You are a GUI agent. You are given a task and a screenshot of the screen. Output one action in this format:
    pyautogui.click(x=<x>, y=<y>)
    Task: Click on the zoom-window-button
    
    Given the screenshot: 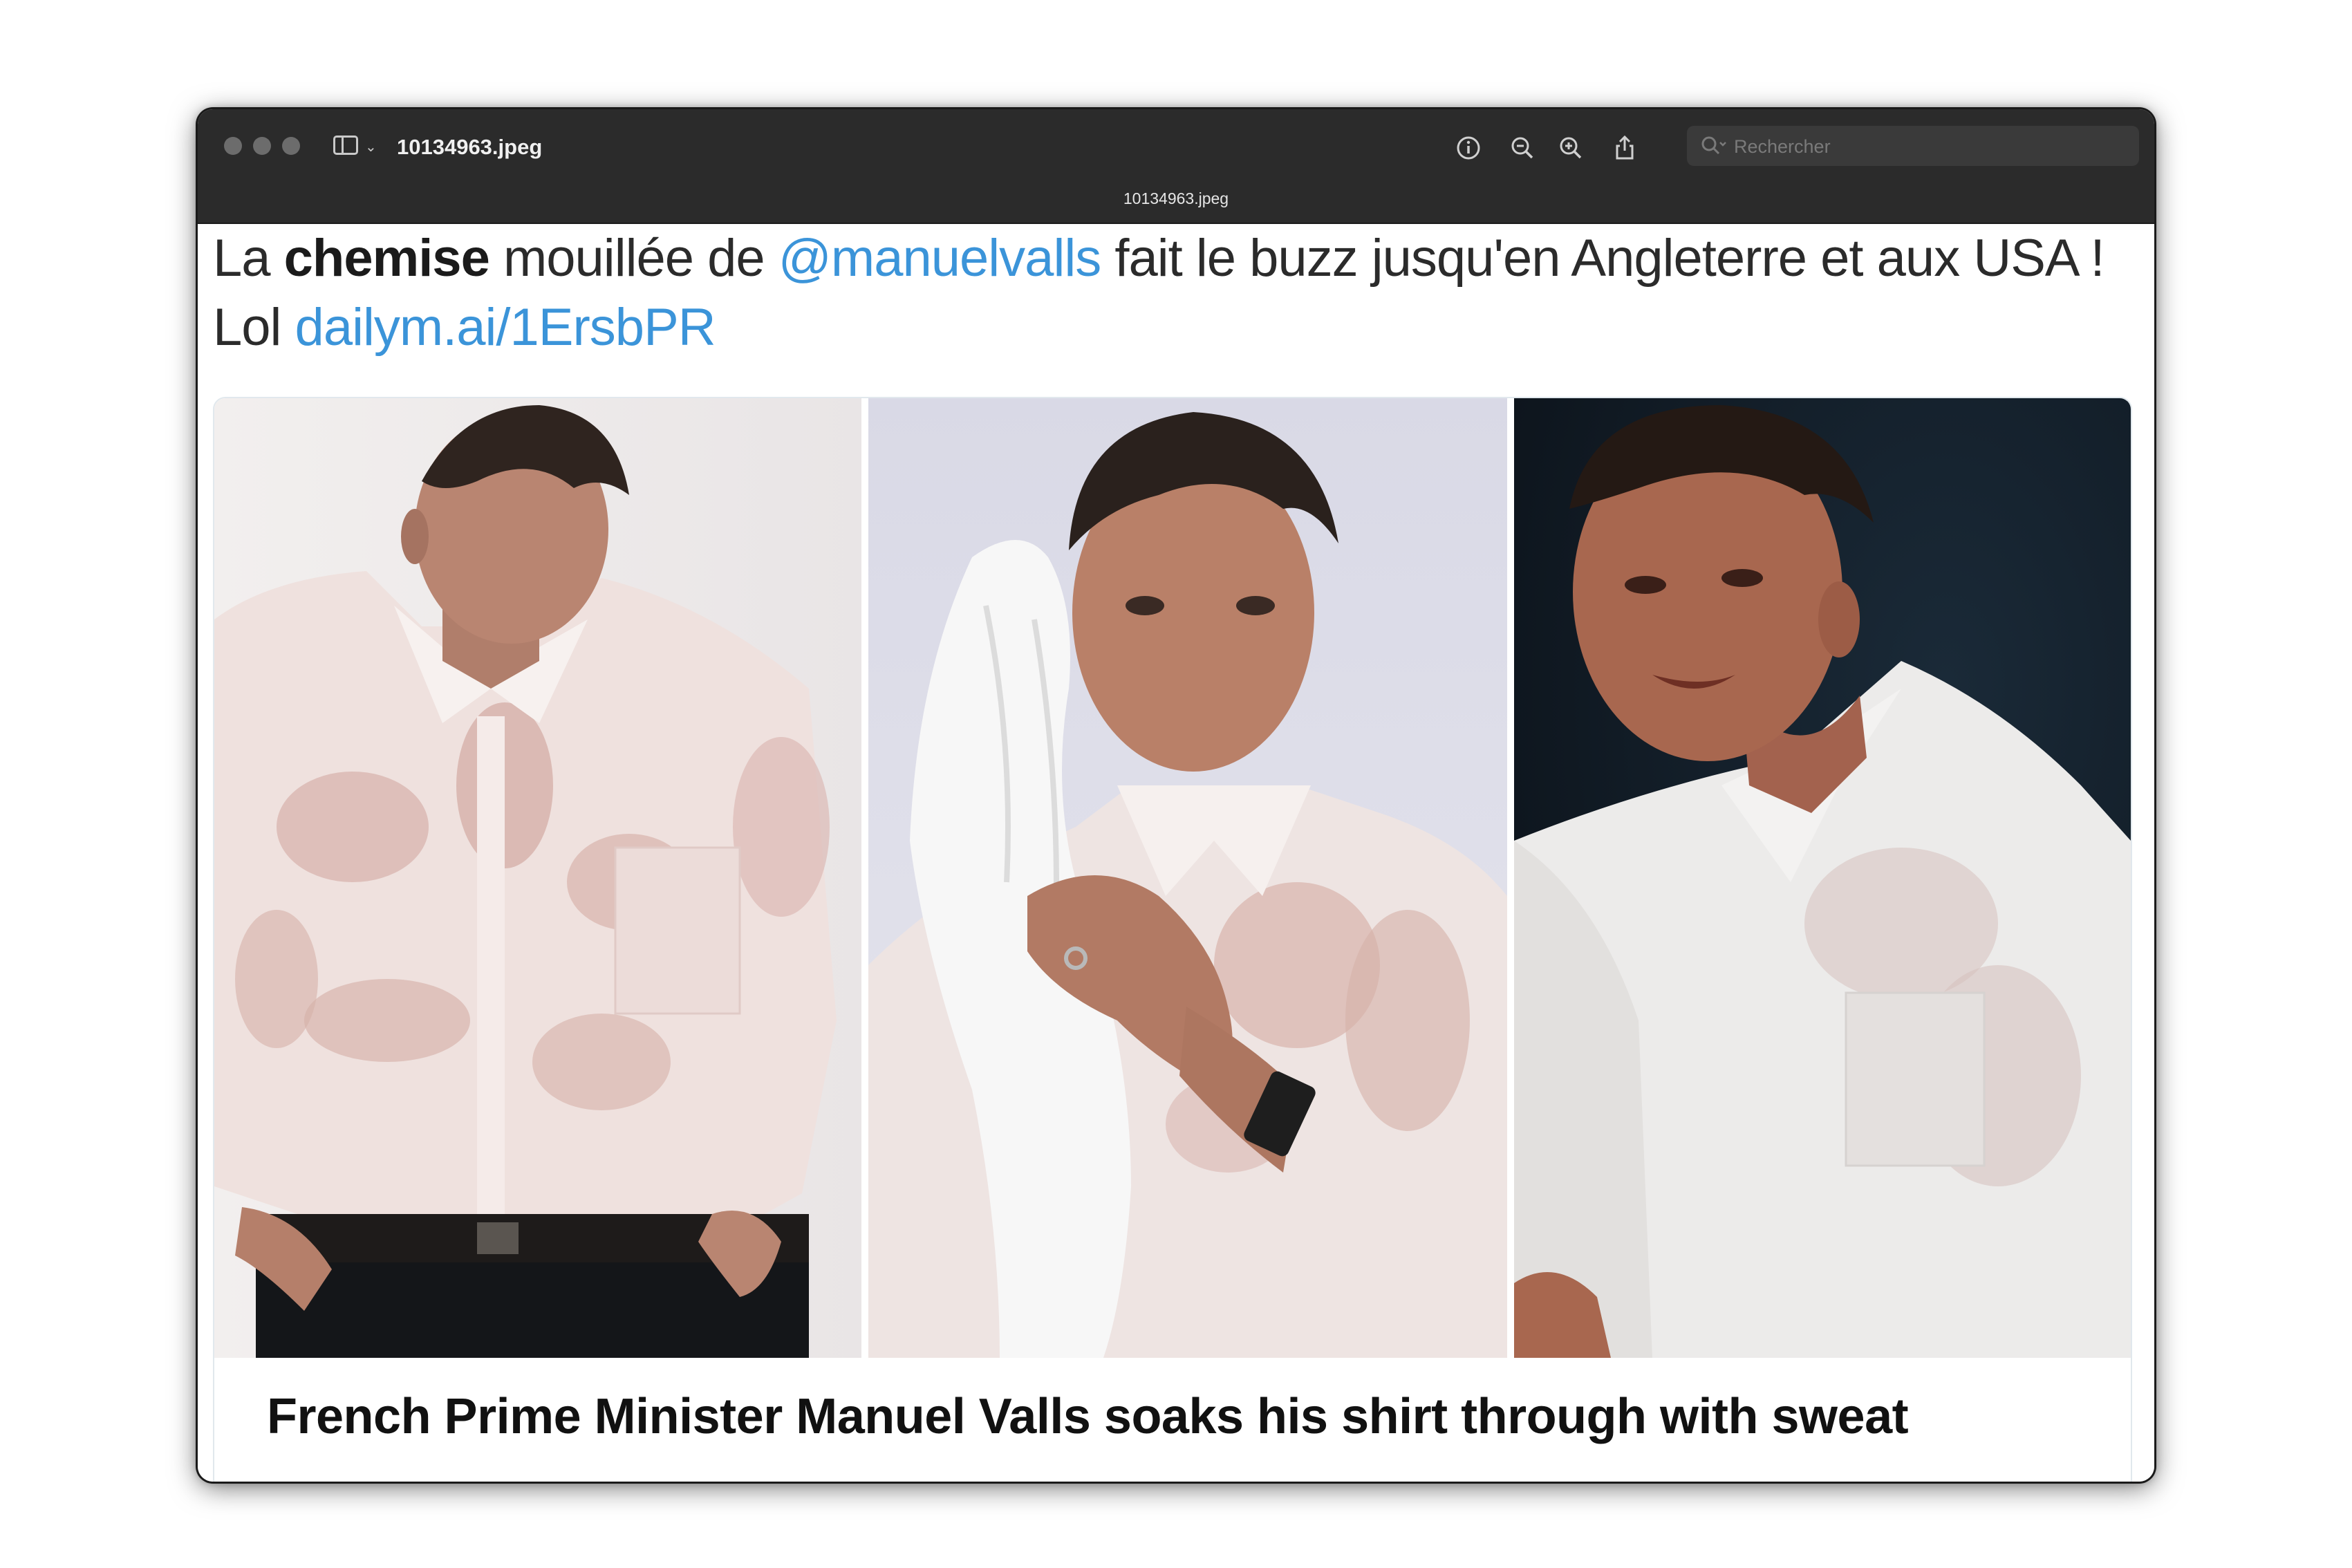 What is the action you would take?
    pyautogui.click(x=291, y=146)
    